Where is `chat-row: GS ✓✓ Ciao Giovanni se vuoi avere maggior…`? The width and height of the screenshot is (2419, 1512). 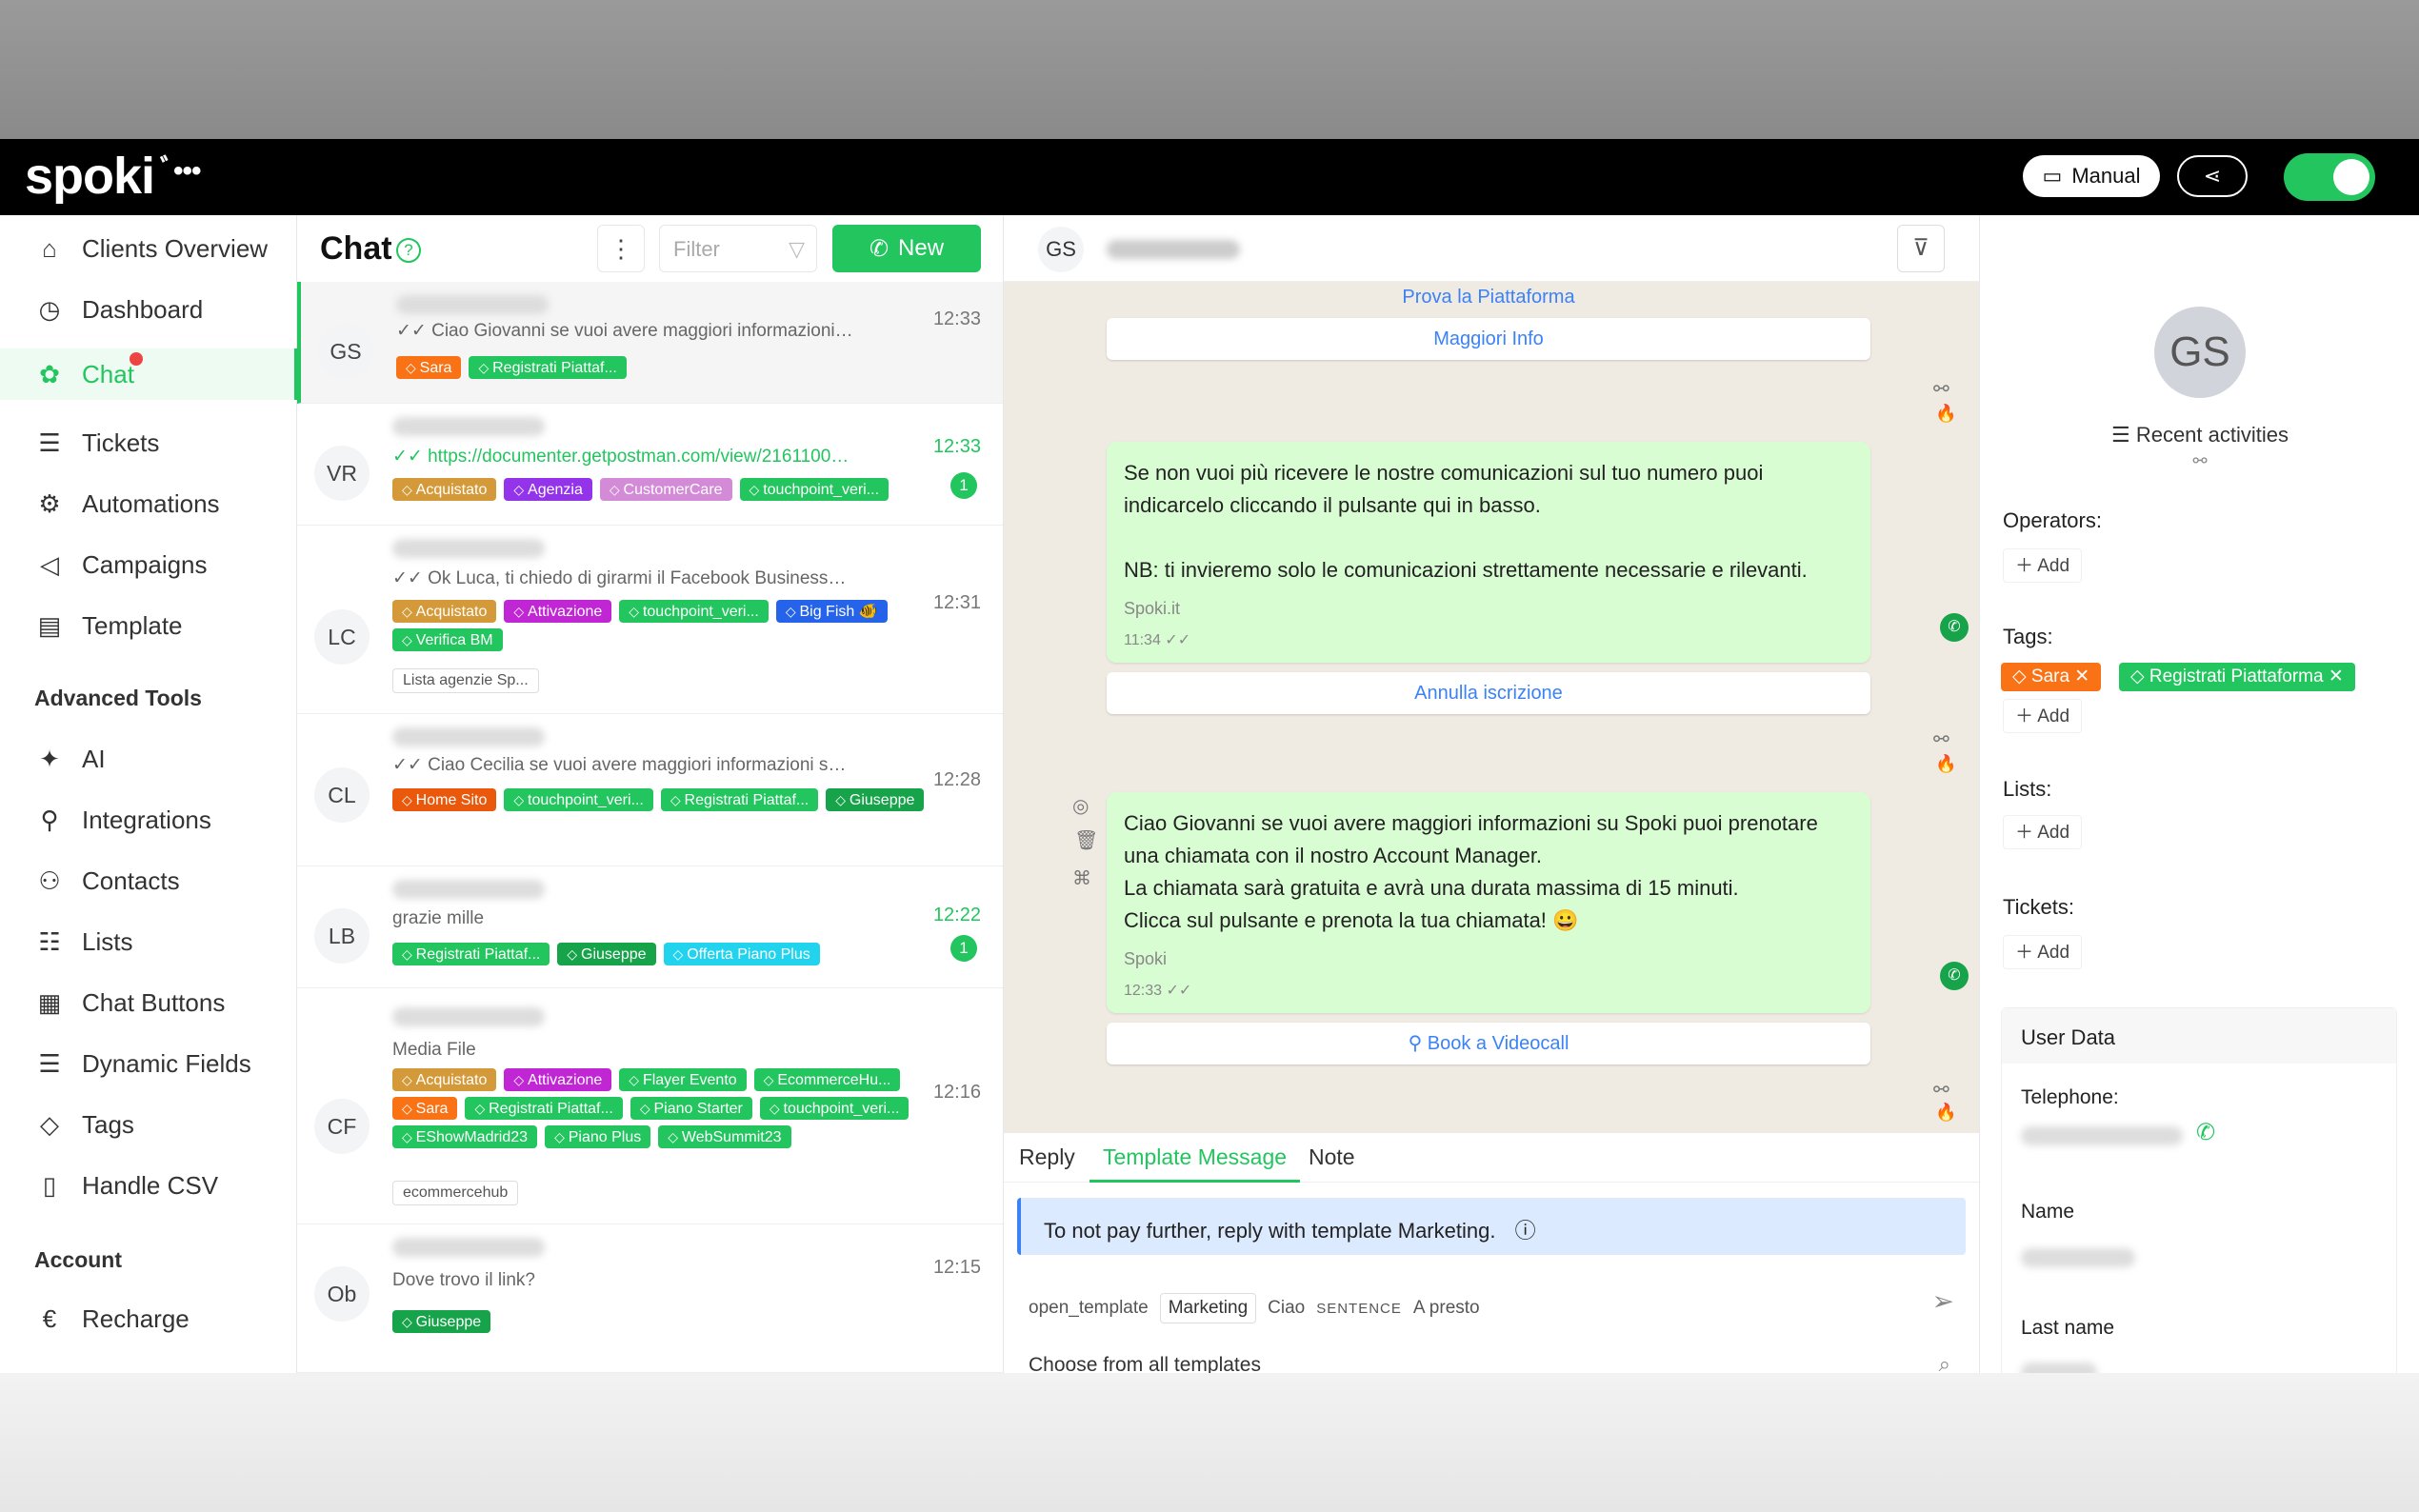 chat-row: GS ✓✓ Ciao Giovanni se vuoi avere maggior… is located at coordinates (650, 343).